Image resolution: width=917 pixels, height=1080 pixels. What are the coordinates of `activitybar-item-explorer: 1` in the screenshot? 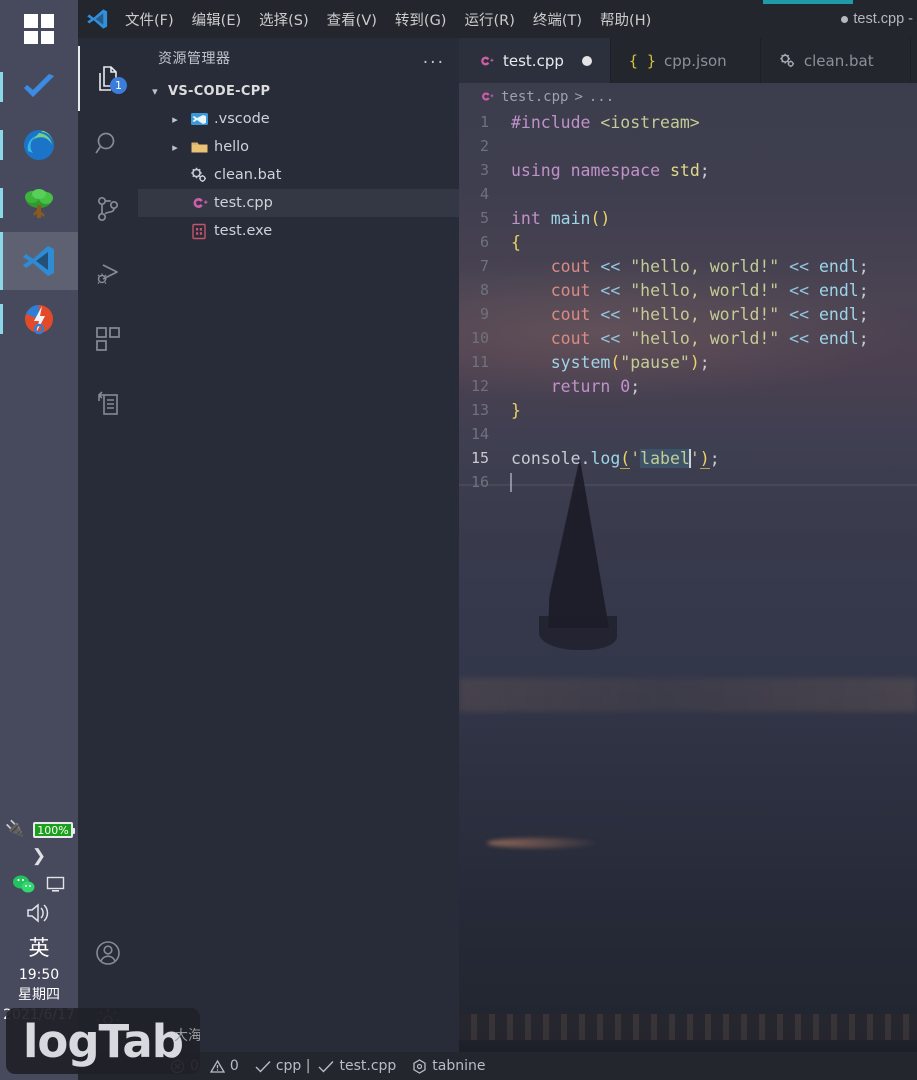 It's located at (108, 78).